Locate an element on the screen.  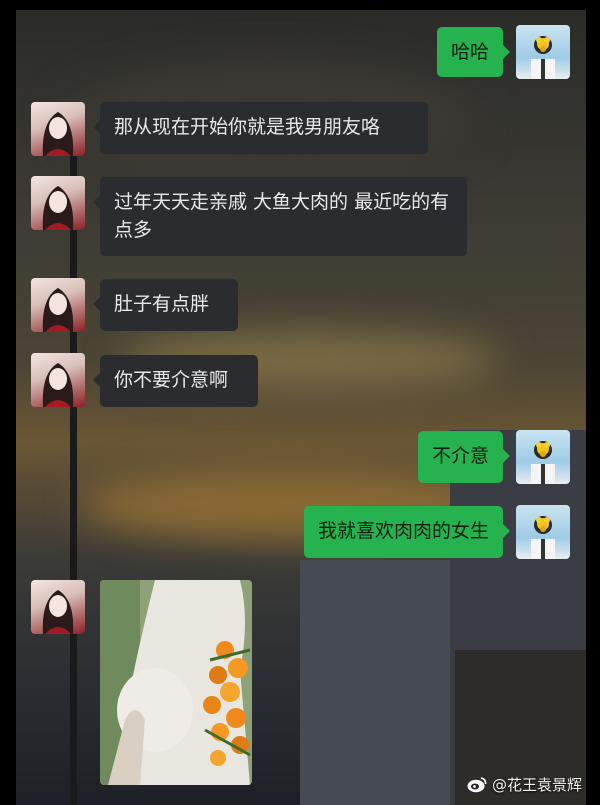
message-text: 不介意 is located at coordinates (460, 456).